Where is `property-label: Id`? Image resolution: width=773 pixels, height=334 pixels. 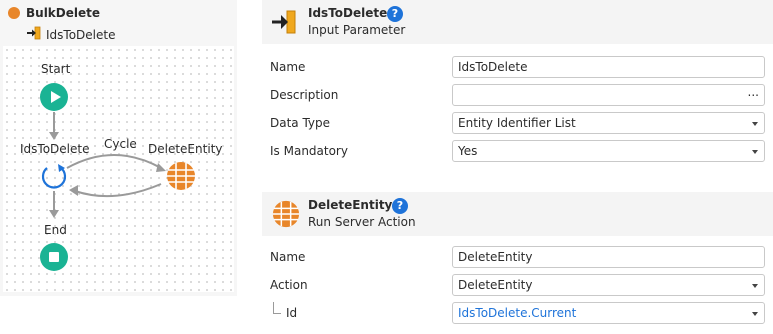
property-label: Id is located at coordinates (292, 313).